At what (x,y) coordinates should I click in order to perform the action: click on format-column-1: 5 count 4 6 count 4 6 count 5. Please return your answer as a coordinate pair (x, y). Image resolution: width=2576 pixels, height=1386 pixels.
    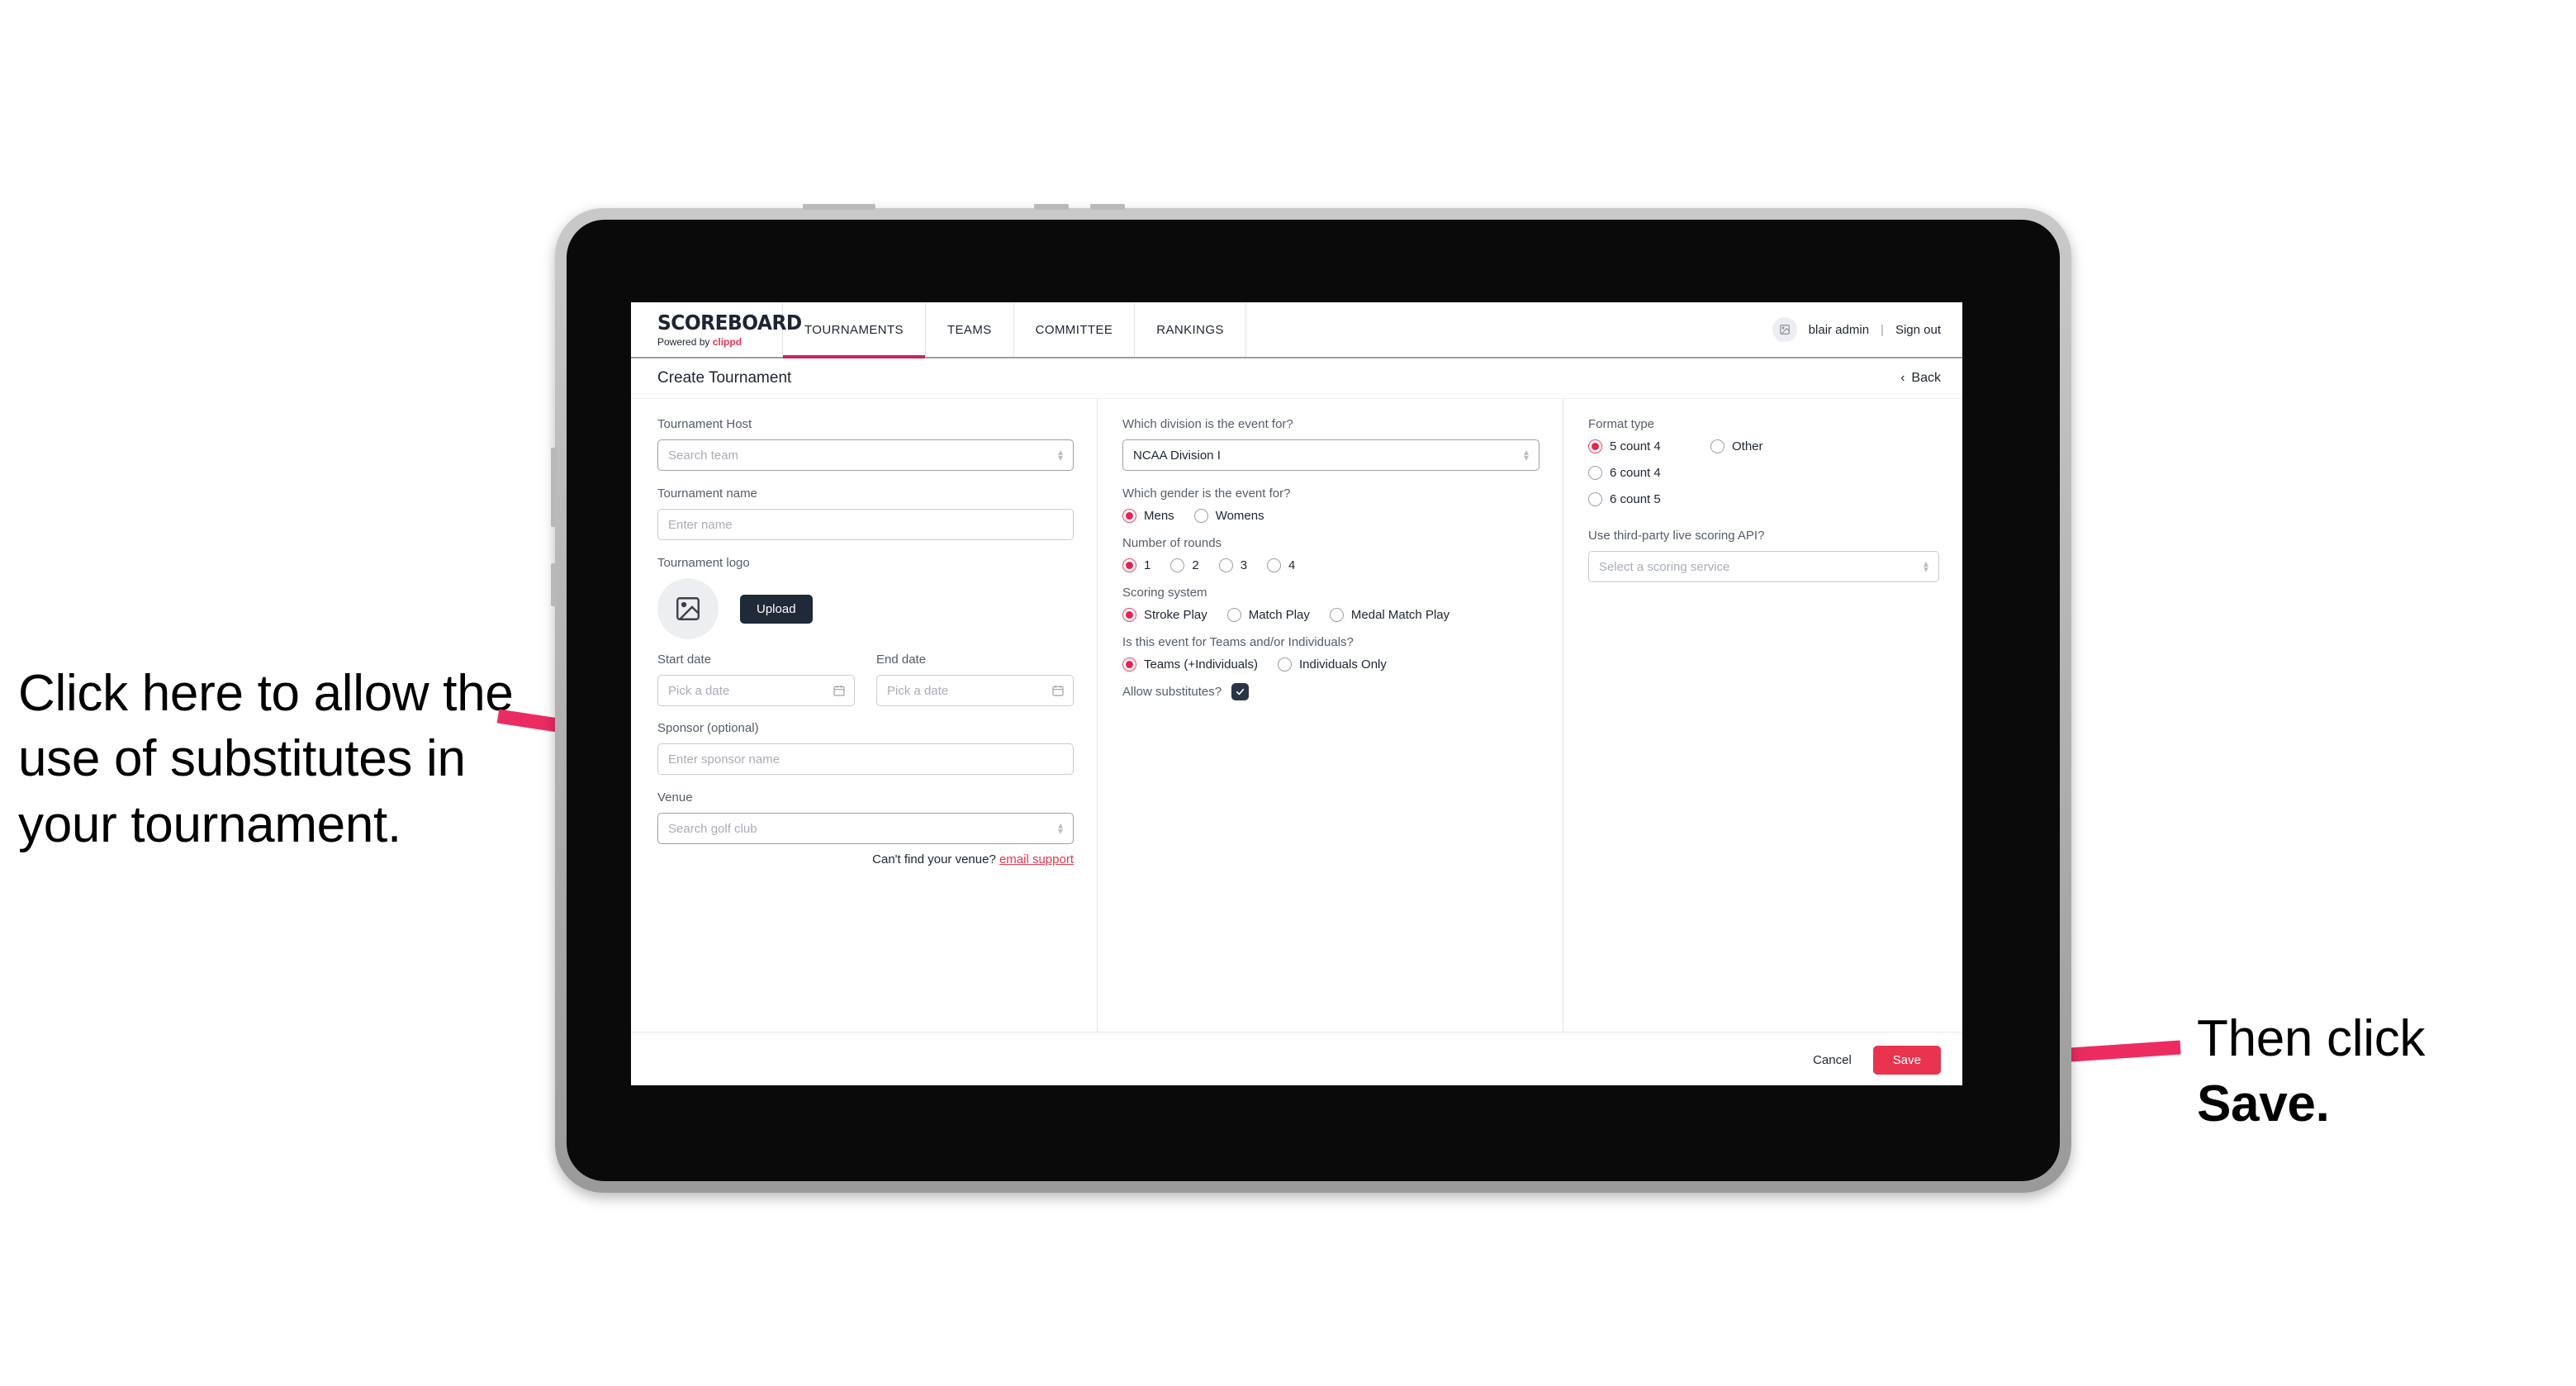
    Looking at the image, I should click on (1649, 479).